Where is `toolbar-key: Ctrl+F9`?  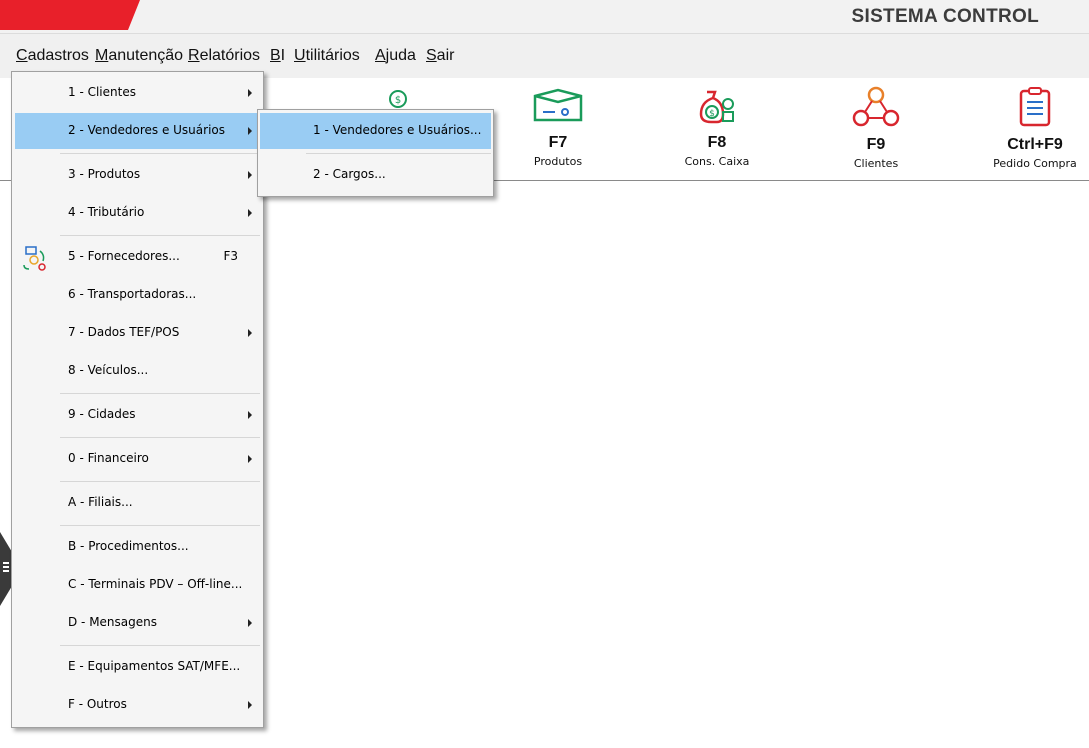
toolbar-key: Ctrl+F9 is located at coordinates (1035, 144).